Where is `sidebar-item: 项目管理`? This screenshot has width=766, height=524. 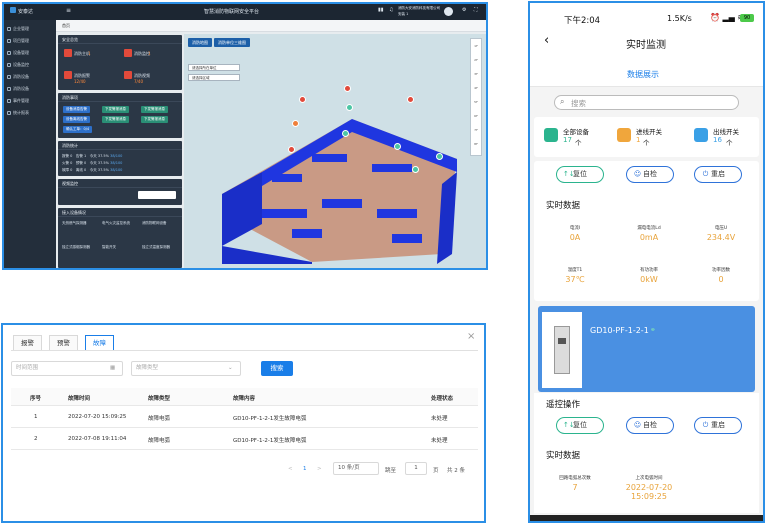 sidebar-item: 项目管理 is located at coordinates (30, 41).